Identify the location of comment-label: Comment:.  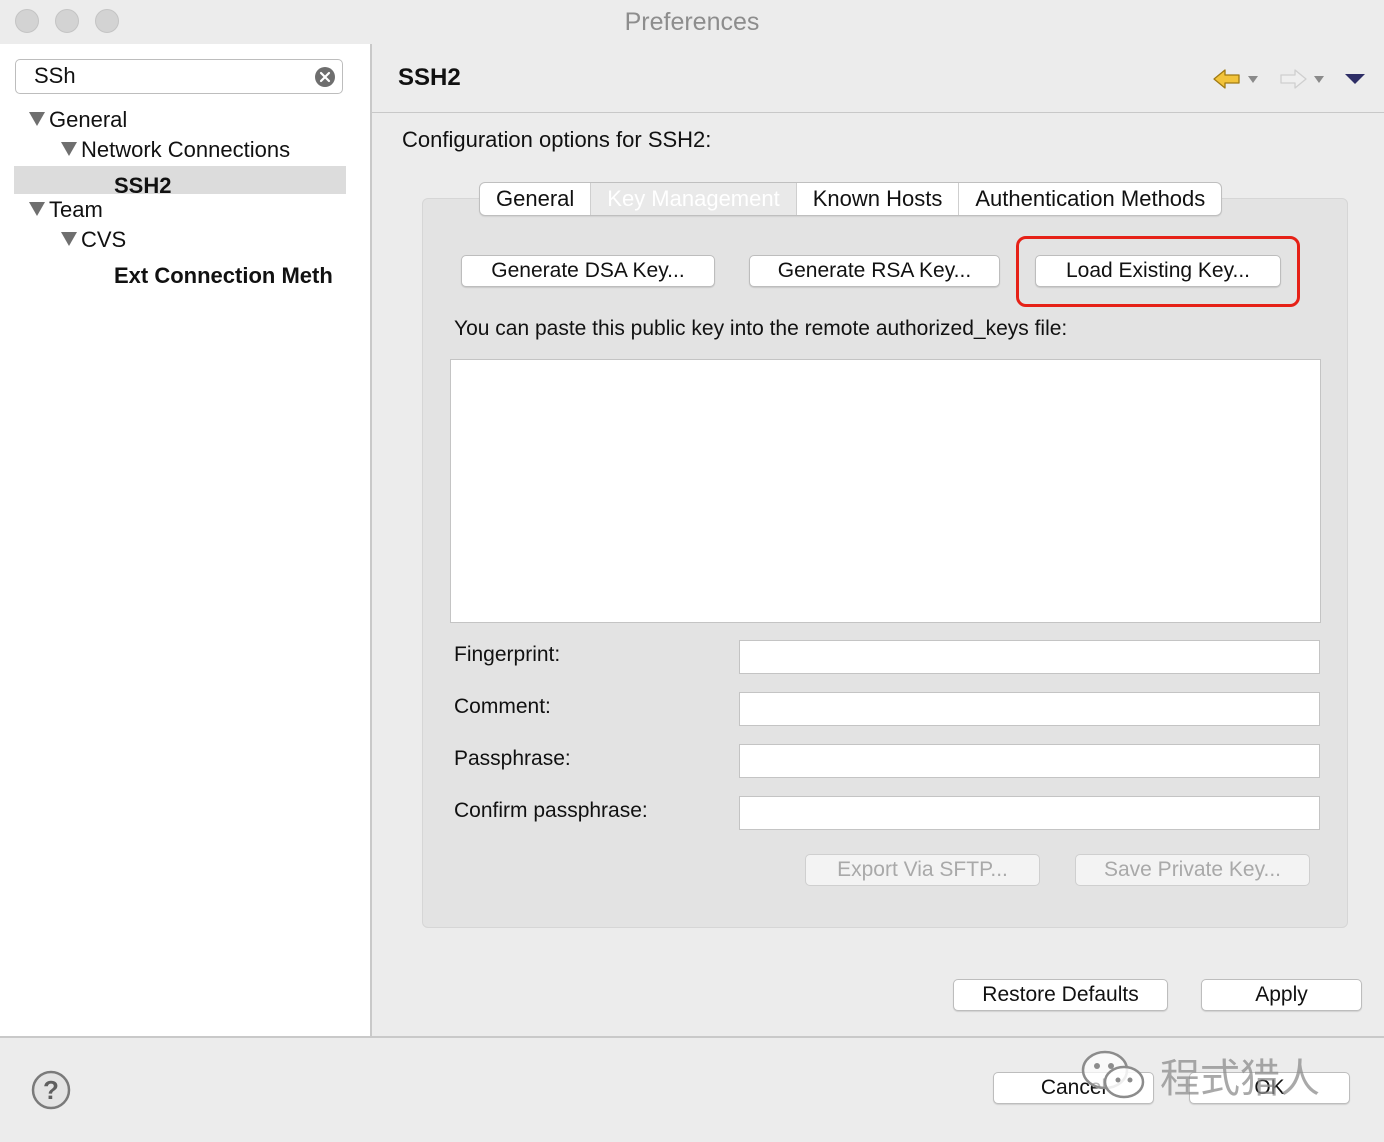
(502, 706).